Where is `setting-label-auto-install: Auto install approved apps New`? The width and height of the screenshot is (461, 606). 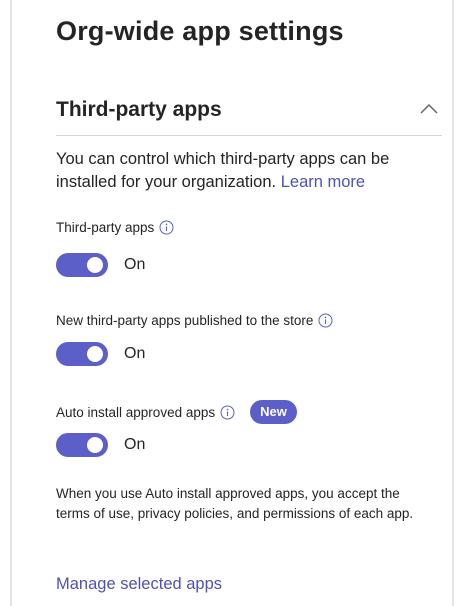 setting-label-auto-install: Auto install approved apps New is located at coordinates (176, 412).